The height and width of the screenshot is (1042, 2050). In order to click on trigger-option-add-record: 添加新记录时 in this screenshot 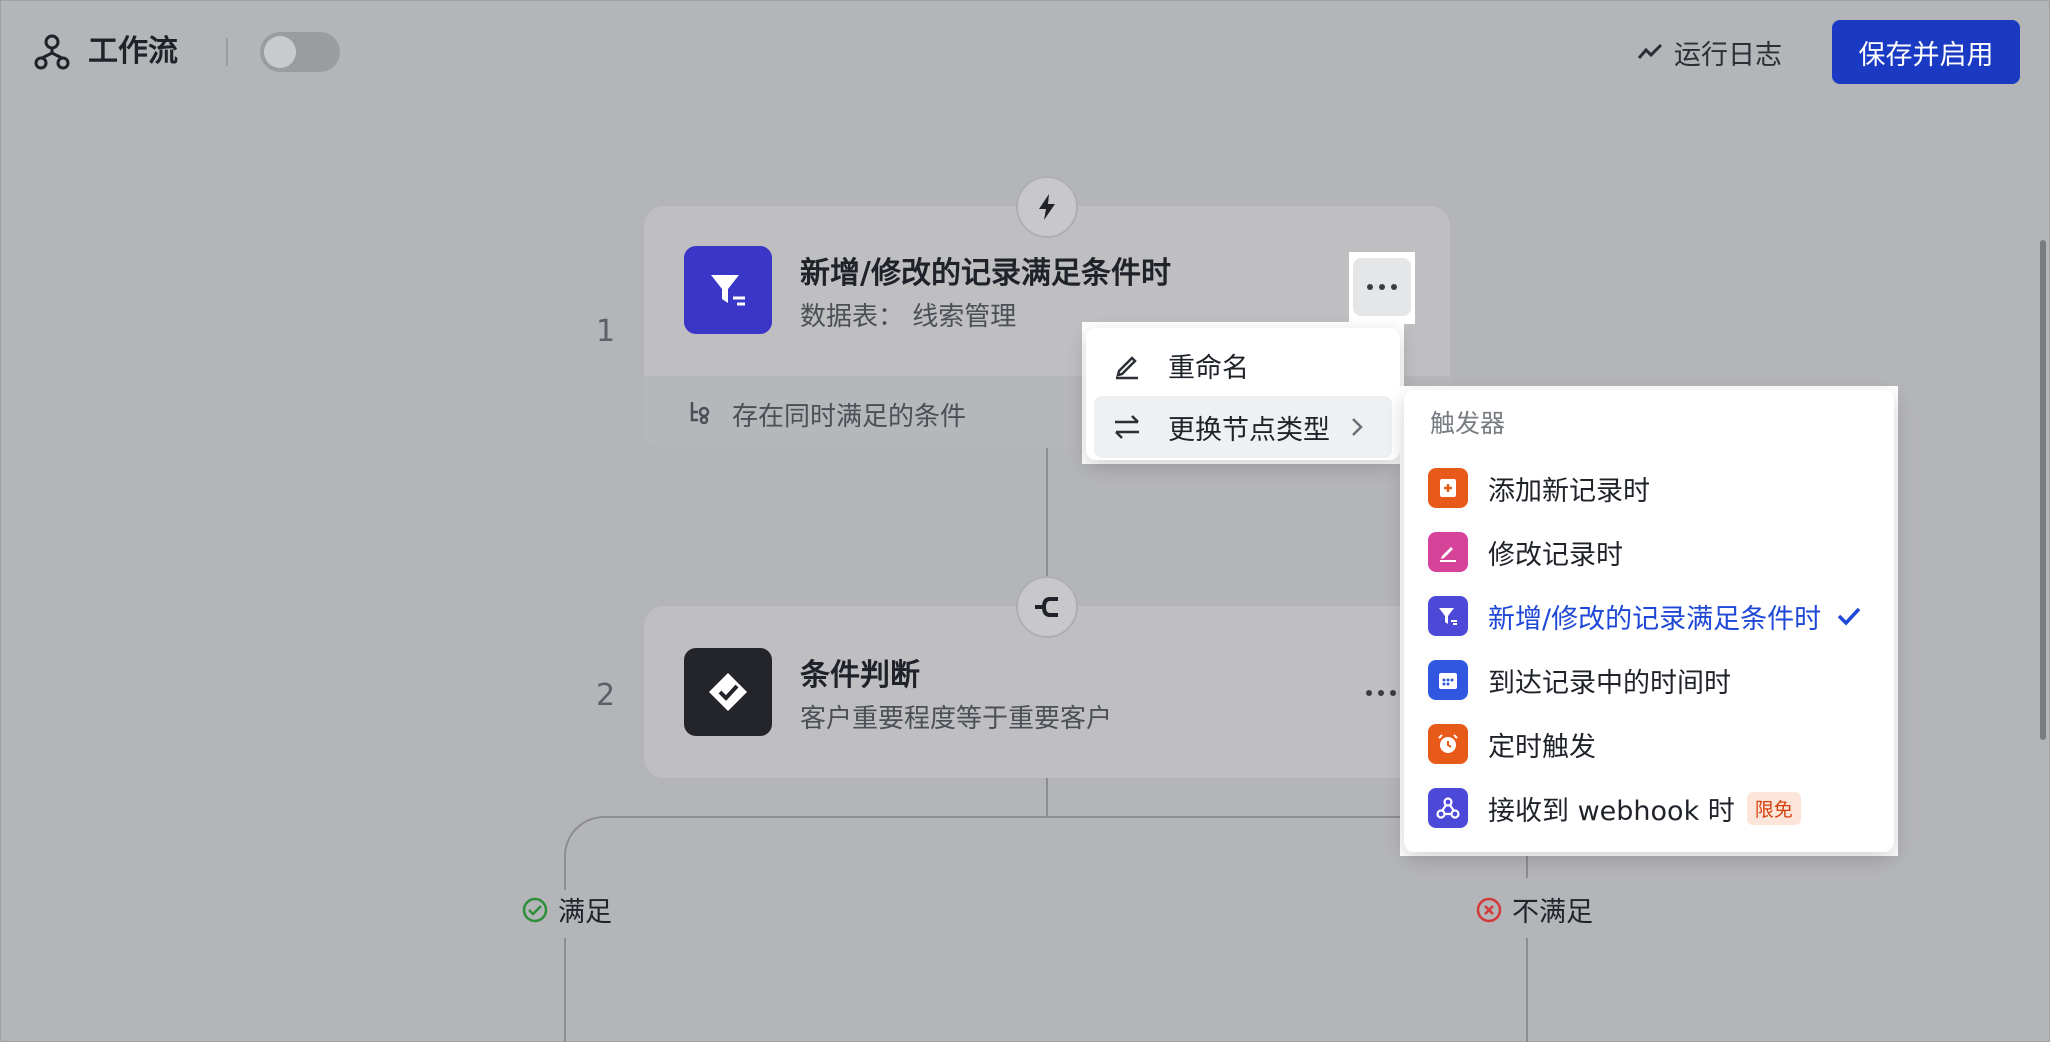, I will do `click(1649, 488)`.